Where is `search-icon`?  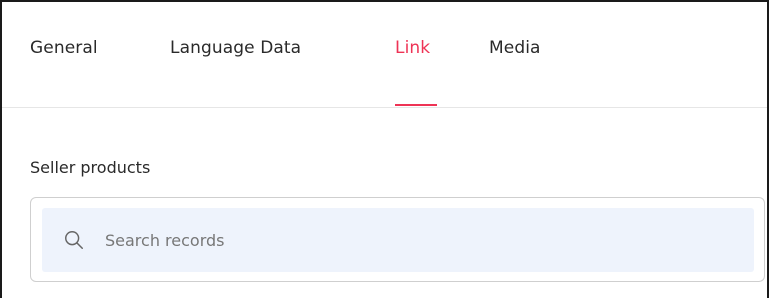 search-icon is located at coordinates (74, 240).